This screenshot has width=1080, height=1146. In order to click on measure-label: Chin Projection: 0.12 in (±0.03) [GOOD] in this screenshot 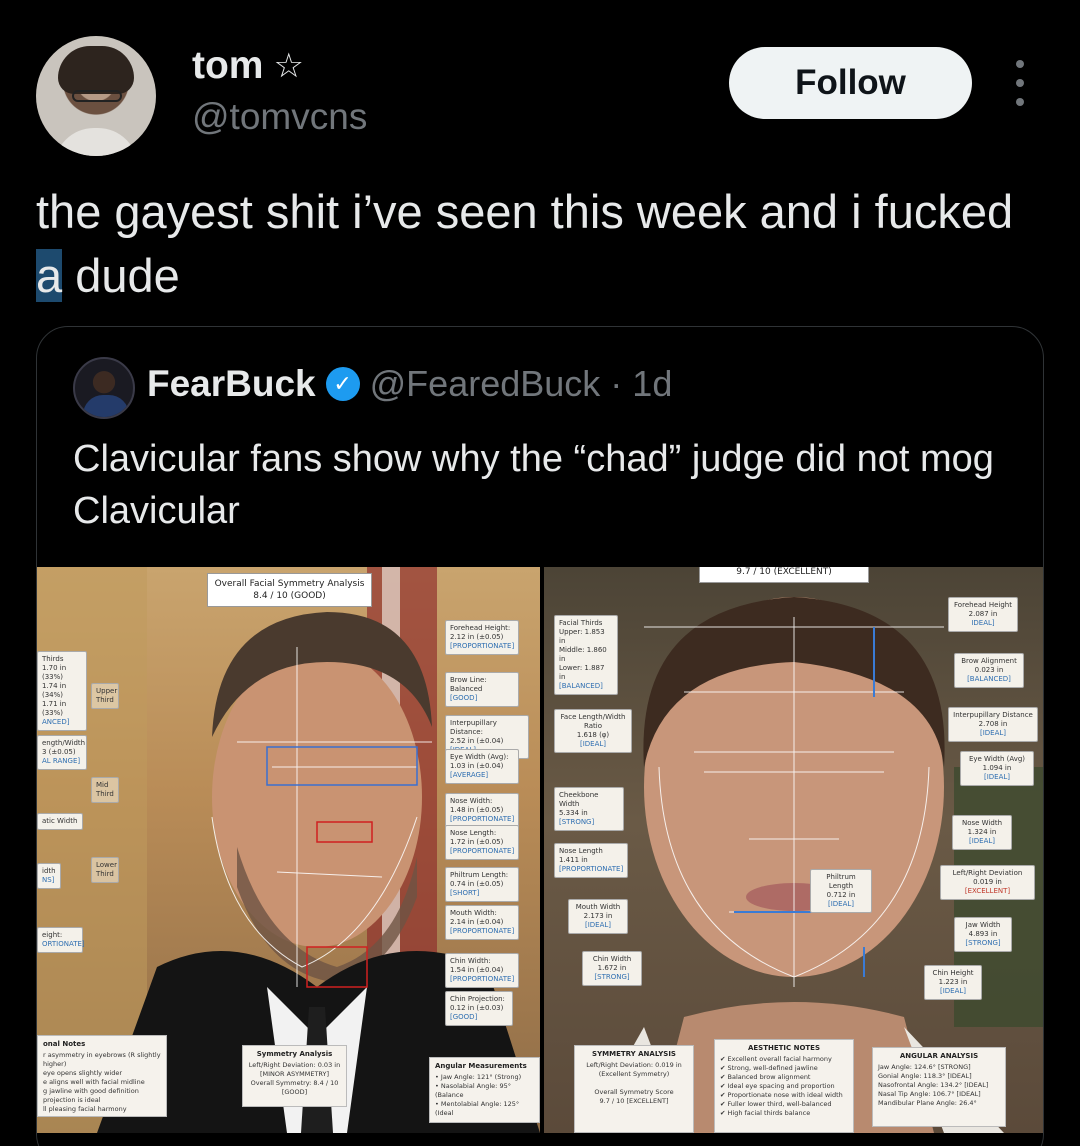, I will do `click(479, 1008)`.